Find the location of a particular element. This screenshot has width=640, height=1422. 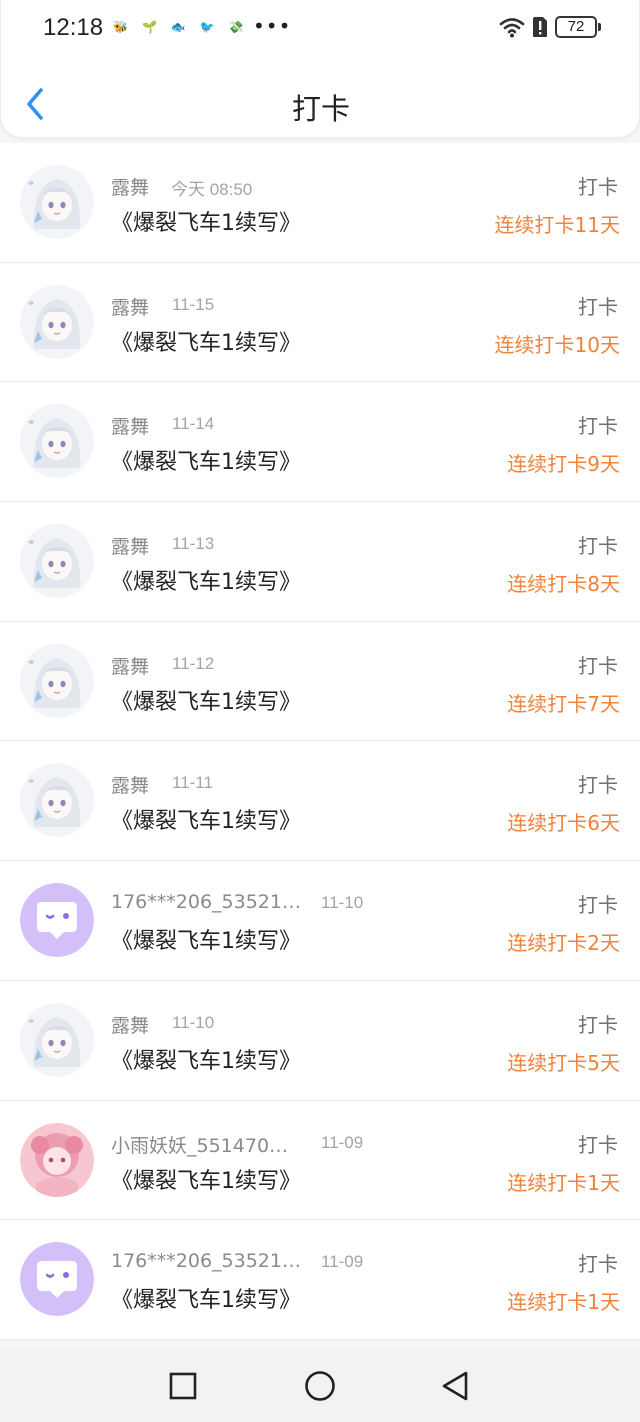

checkin-row: 露舞 11-10 《爆裂飞车1续写》 打卡连续打卡5天 is located at coordinates (320, 1040).